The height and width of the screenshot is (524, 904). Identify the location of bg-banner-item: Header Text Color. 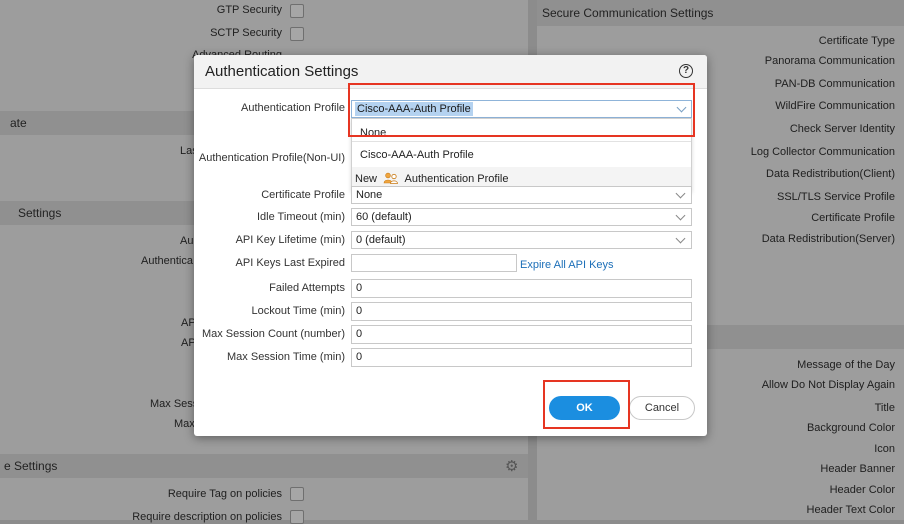
(850, 510).